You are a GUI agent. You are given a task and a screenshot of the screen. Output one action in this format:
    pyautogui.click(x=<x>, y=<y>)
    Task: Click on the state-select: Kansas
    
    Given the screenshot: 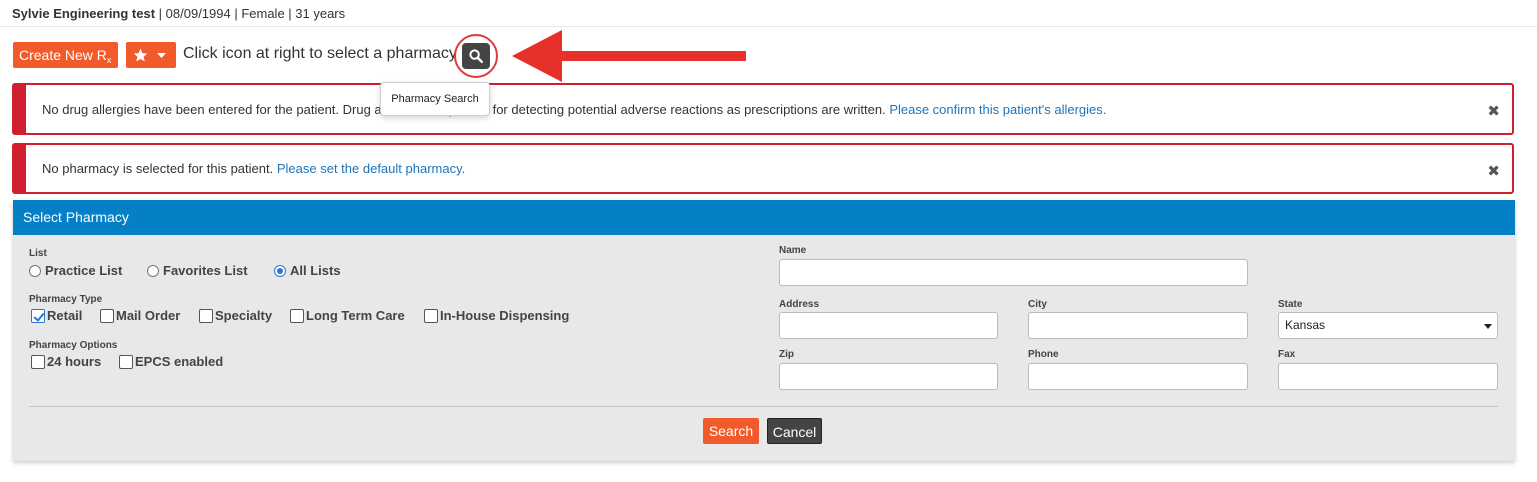 What is the action you would take?
    pyautogui.click(x=1388, y=325)
    